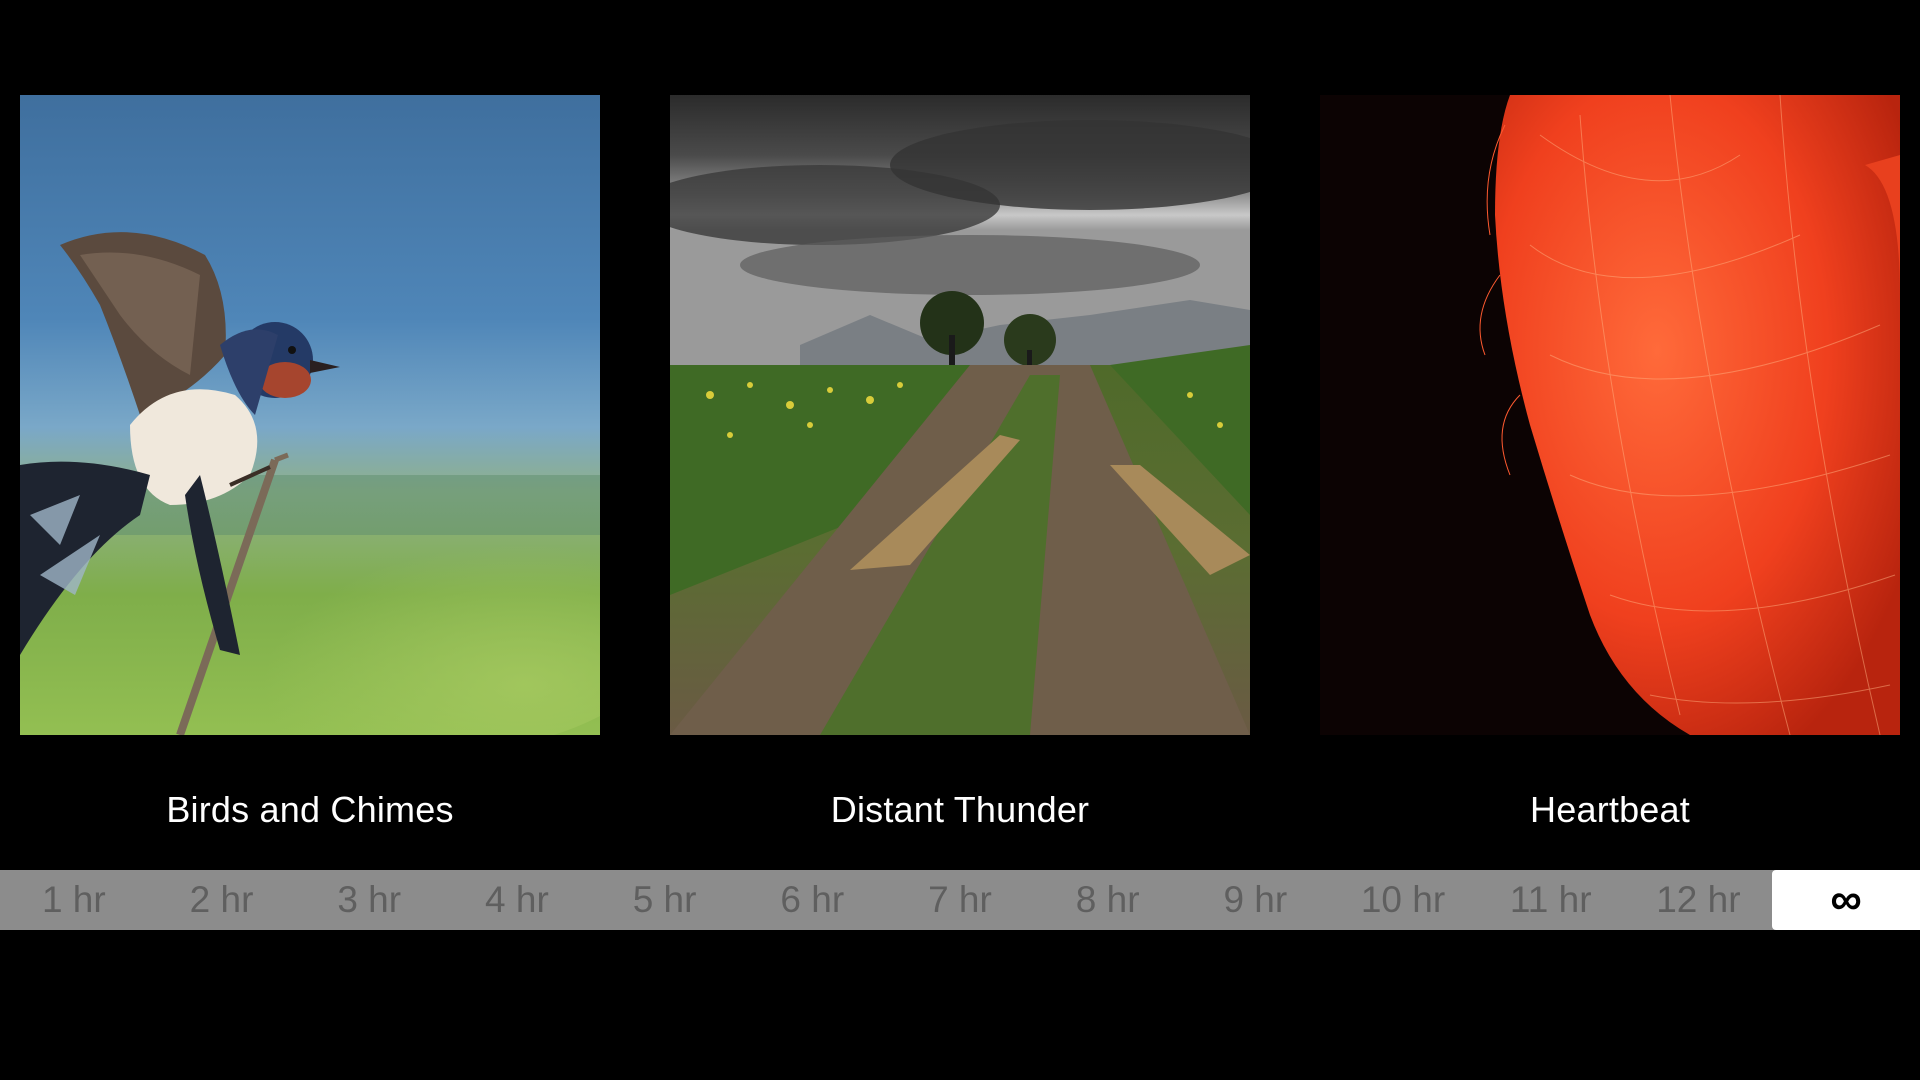 The height and width of the screenshot is (1080, 1920). What do you see at coordinates (1108, 900) in the screenshot?
I see `timer-option-8hr: 8 hr` at bounding box center [1108, 900].